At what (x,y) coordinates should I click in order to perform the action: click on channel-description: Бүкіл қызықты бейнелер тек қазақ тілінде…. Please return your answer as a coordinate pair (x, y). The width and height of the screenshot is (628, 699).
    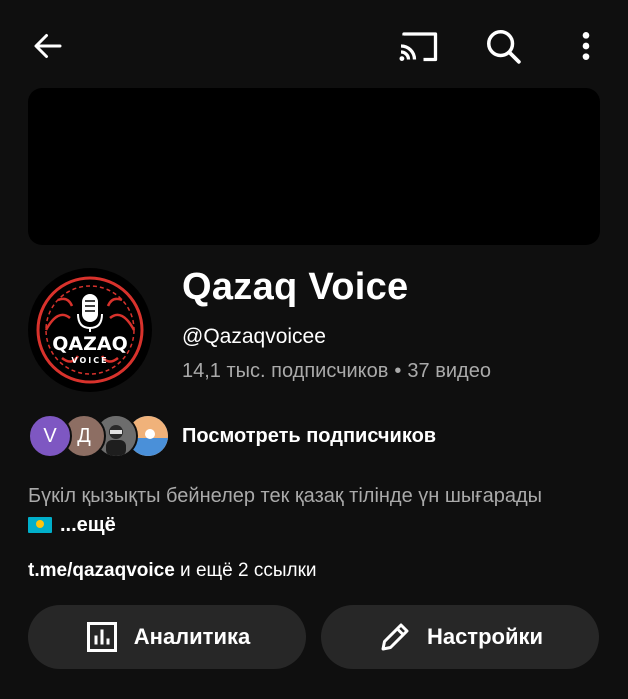
    Looking at the image, I should click on (315, 511).